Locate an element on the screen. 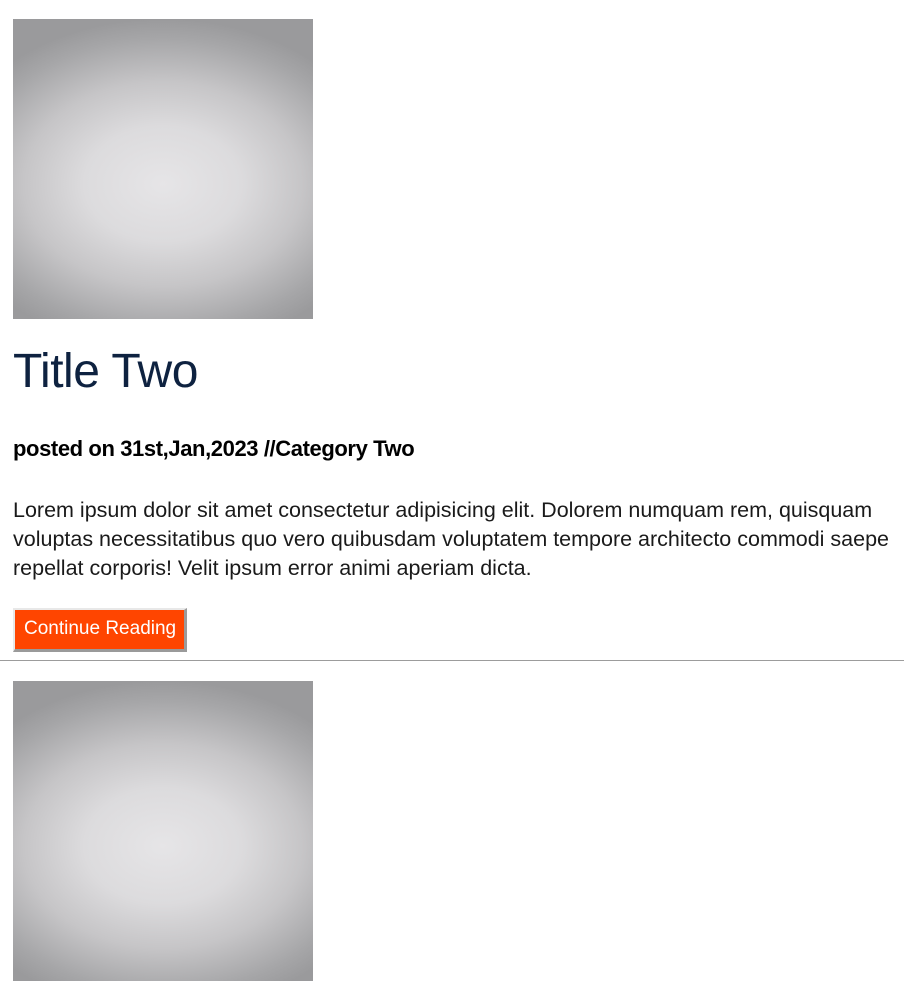 This screenshot has width=904, height=981. continue-reading-button: Continue Reading is located at coordinates (100, 630).